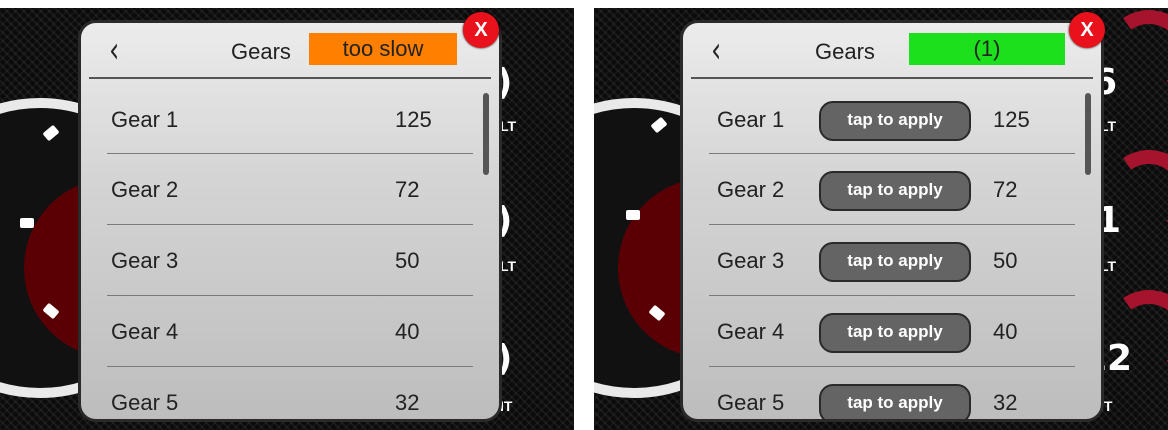 This screenshot has height=430, width=1168. I want to click on gear-row: Gear 2 tap to apply 72, so click(892, 192).